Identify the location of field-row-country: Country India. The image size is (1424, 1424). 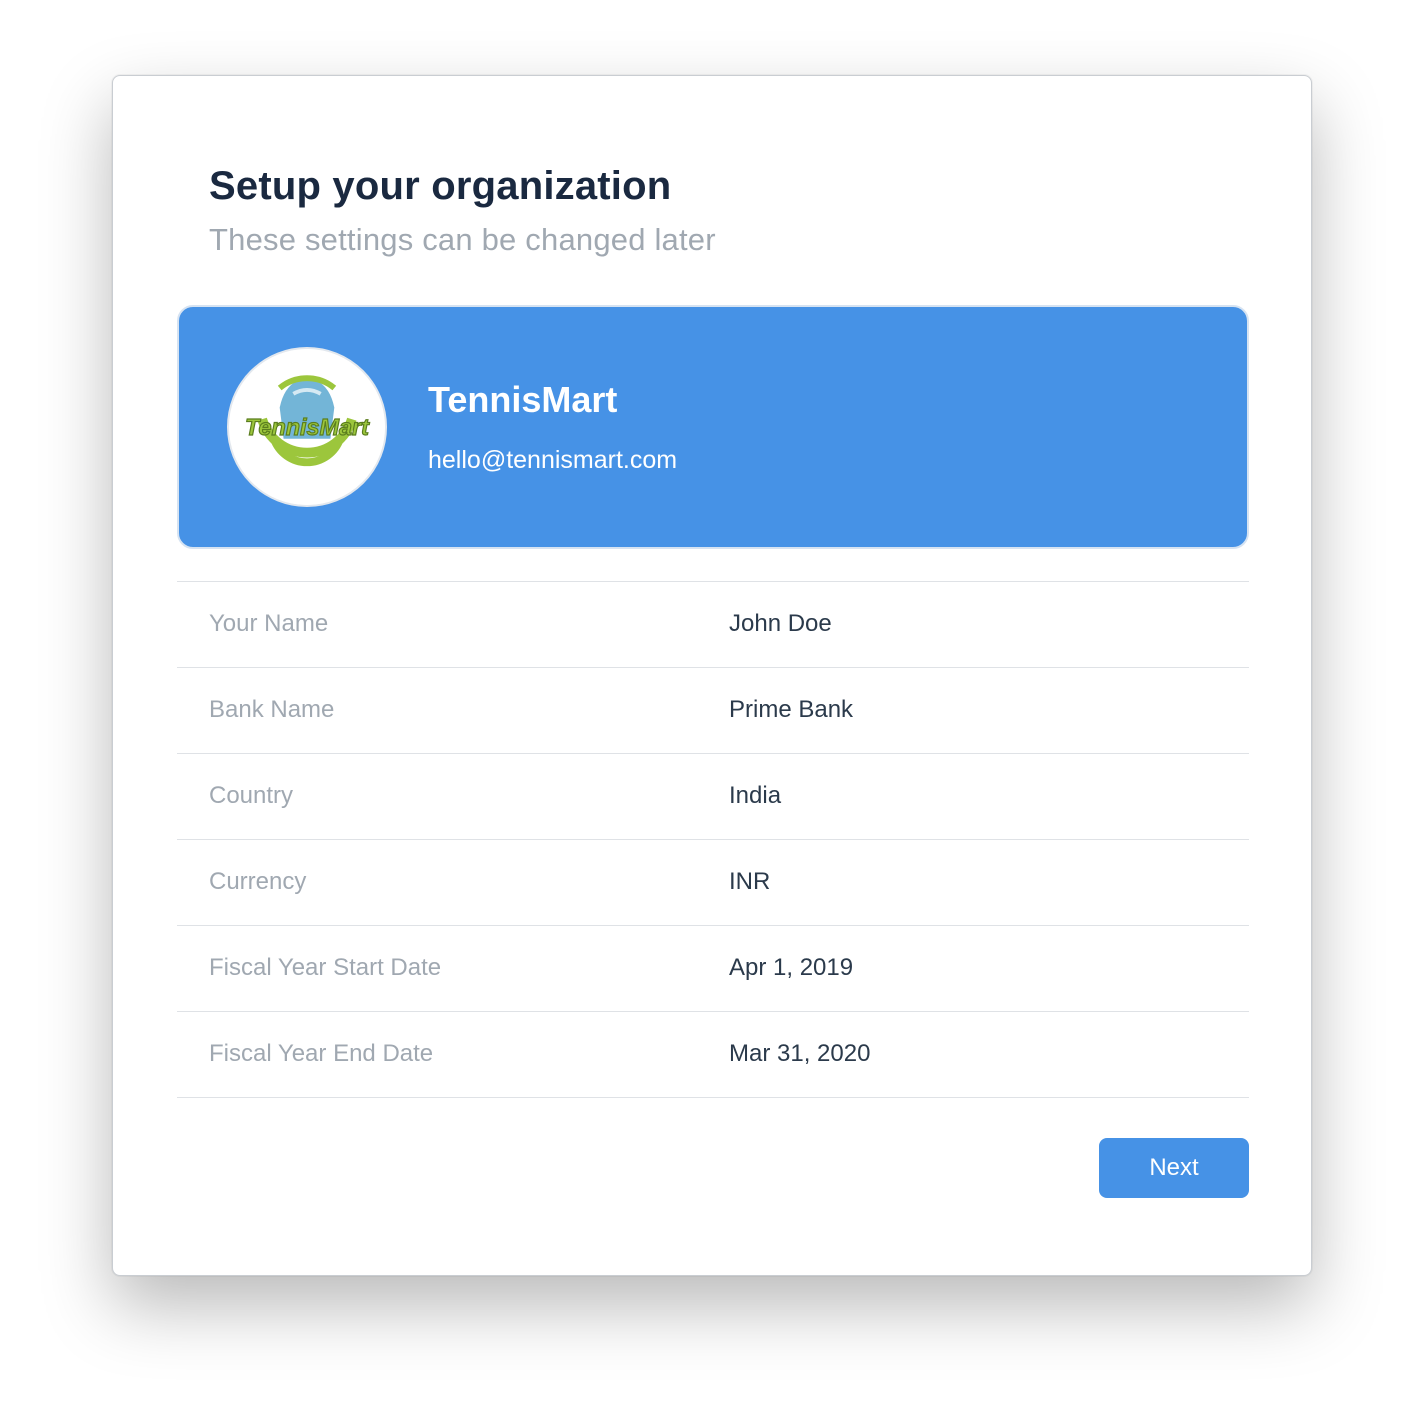
(713, 797).